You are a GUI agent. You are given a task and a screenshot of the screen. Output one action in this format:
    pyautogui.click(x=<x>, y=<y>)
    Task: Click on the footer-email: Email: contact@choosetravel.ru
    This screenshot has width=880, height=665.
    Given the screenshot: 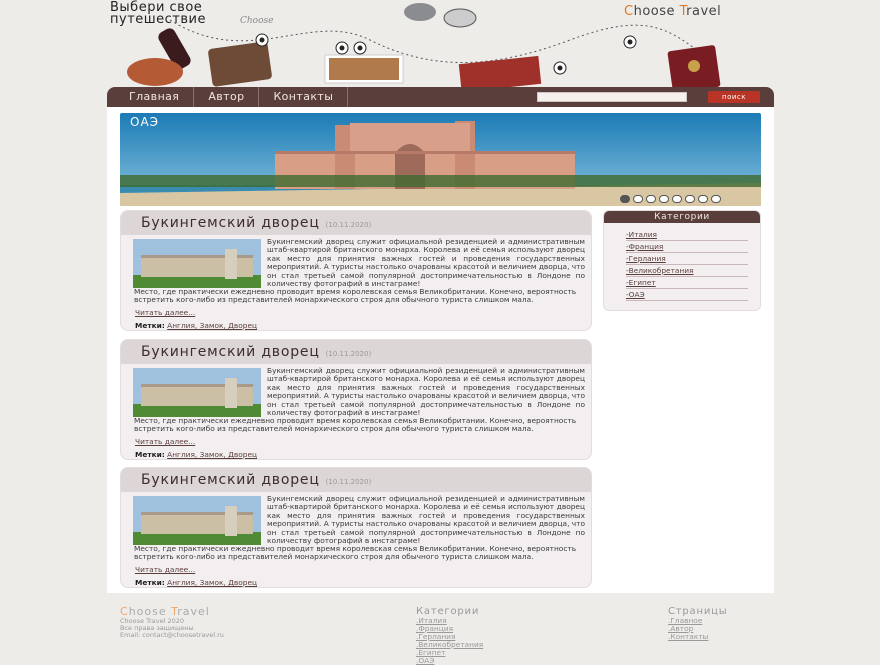 What is the action you would take?
    pyautogui.click(x=172, y=635)
    